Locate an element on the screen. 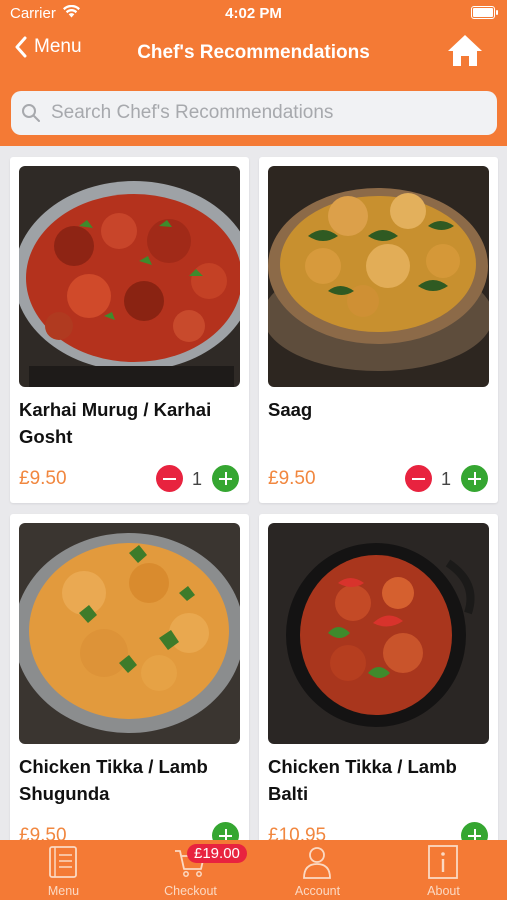 Image resolution: width=507 pixels, height=900 pixels. home-icon is located at coordinates (465, 50).